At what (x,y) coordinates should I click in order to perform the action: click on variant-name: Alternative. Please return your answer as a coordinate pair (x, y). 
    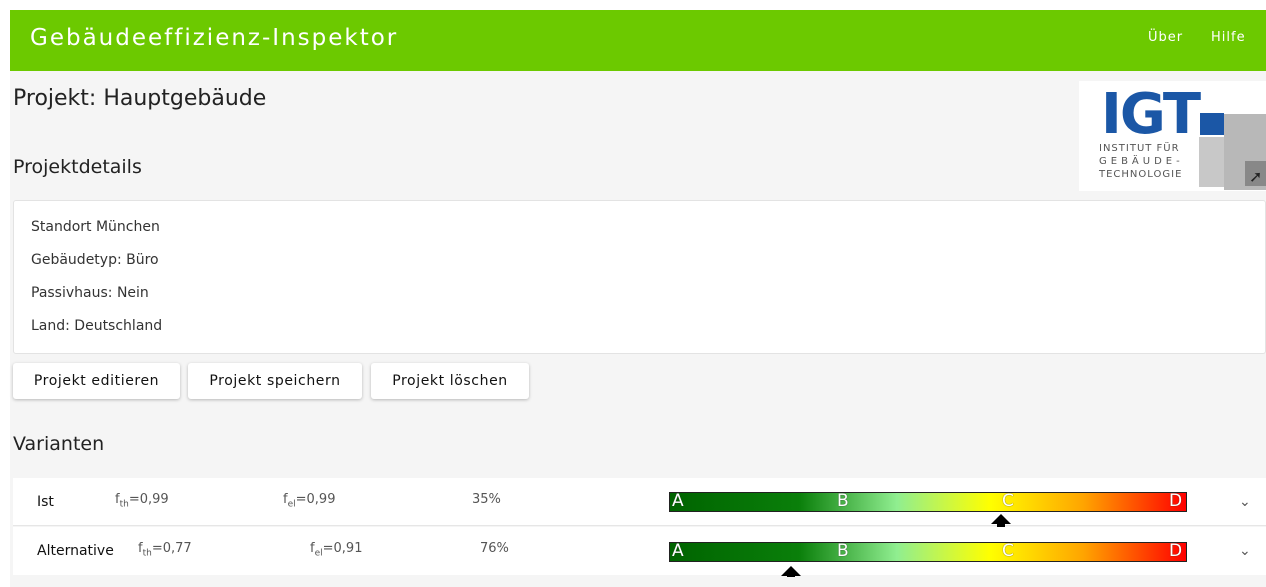
    Looking at the image, I should click on (75, 551).